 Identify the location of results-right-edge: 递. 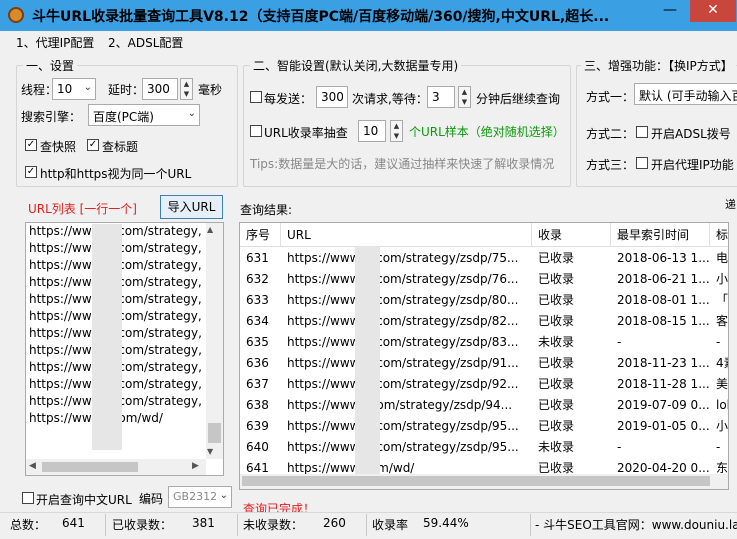
(730, 204).